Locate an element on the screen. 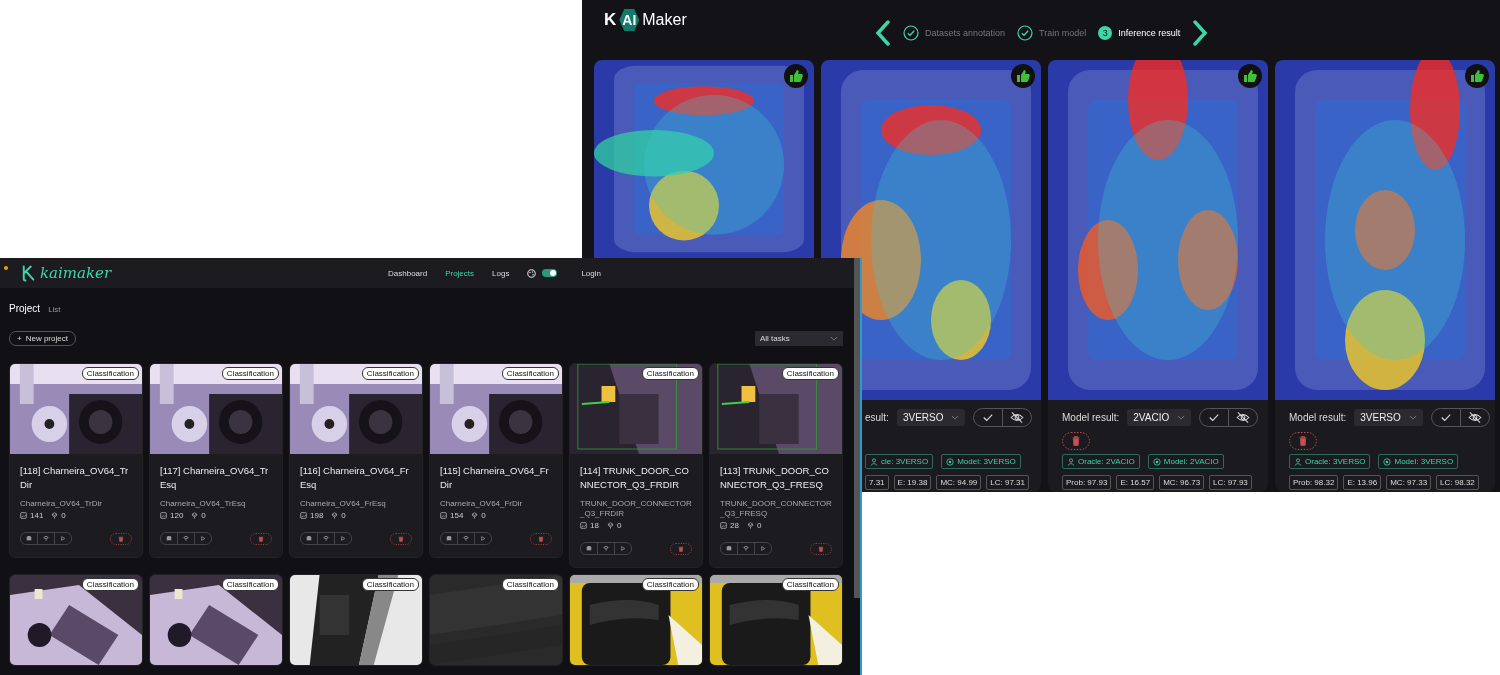  metric-tag: MC: 96.73 is located at coordinates (1182, 482).